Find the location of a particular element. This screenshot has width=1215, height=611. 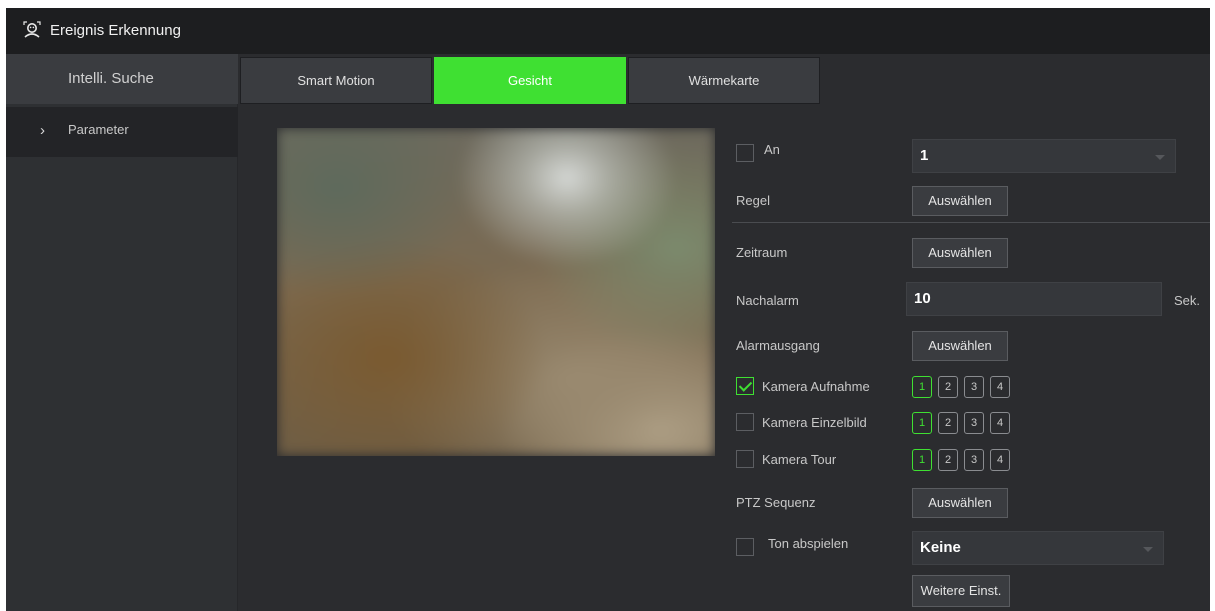

alarmausgang-label: Alarmausgang is located at coordinates (778, 345).